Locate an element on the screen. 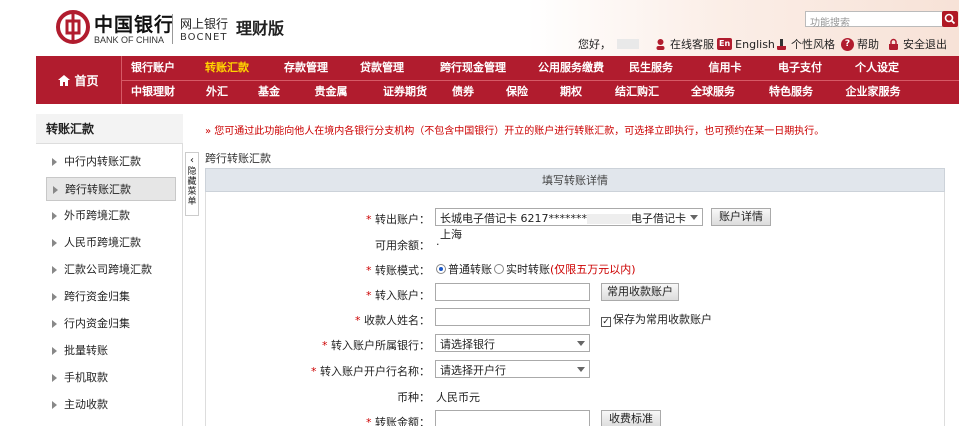  search-icon is located at coordinates (950, 19).